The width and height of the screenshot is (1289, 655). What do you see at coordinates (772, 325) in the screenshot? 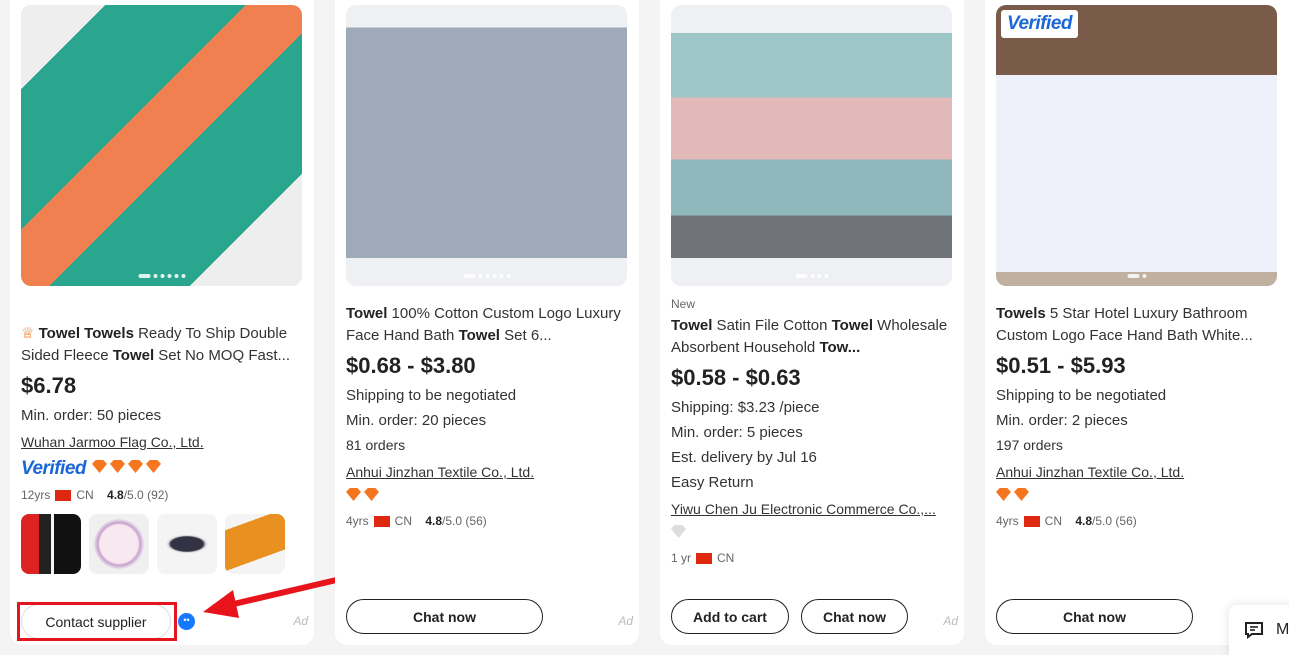
I see `title-segment: Satin File Cotton` at bounding box center [772, 325].